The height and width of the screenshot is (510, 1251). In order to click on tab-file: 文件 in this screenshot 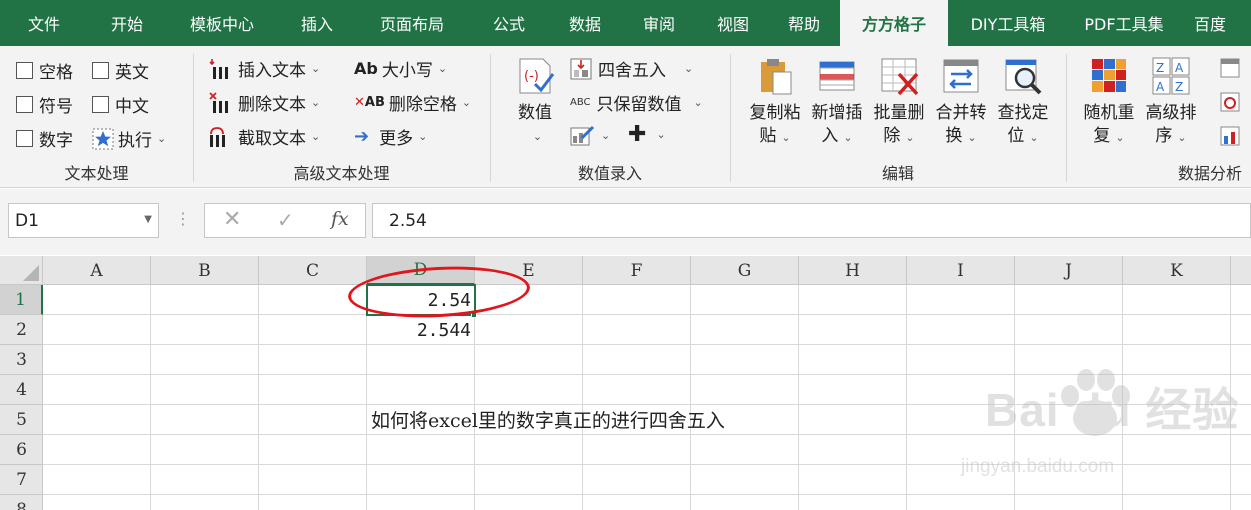, I will do `click(44, 23)`.